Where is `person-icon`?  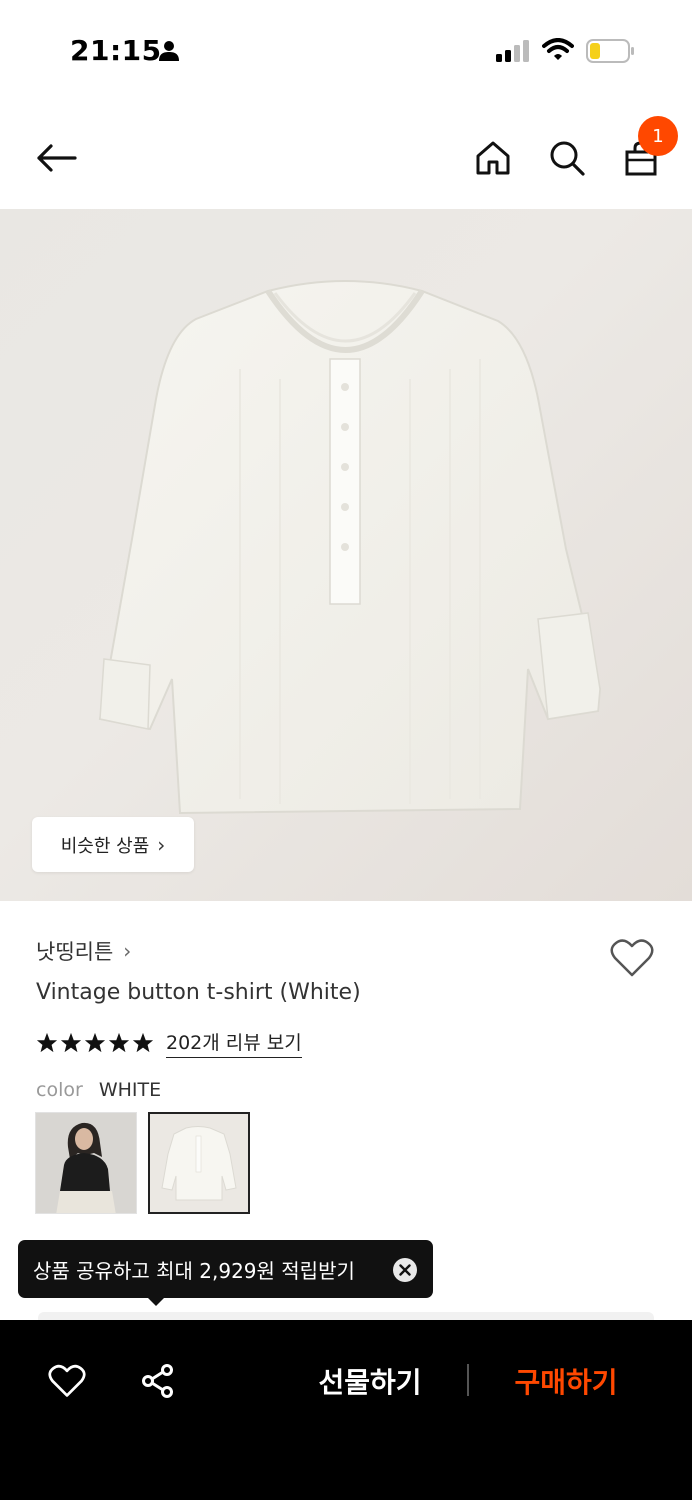
person-icon is located at coordinates (169, 53).